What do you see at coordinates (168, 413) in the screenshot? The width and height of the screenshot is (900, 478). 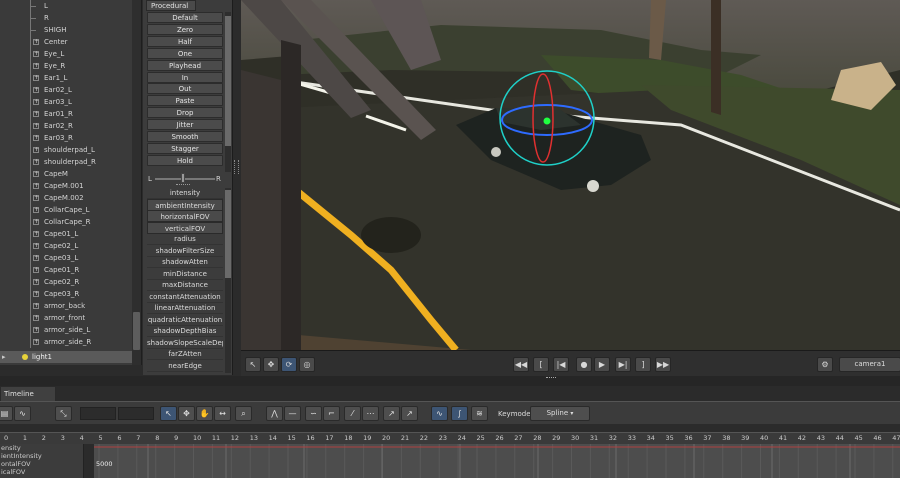 I see `select-key-button: ↖` at bounding box center [168, 413].